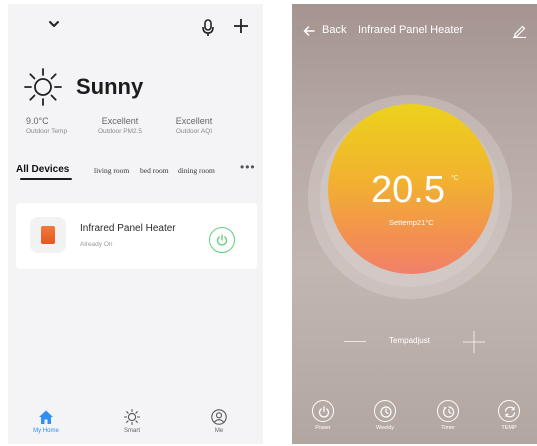 The width and height of the screenshot is (537, 446). Describe the element at coordinates (47, 131) in the screenshot. I see `outdoor-temp-label: Outdoor Temp` at that location.